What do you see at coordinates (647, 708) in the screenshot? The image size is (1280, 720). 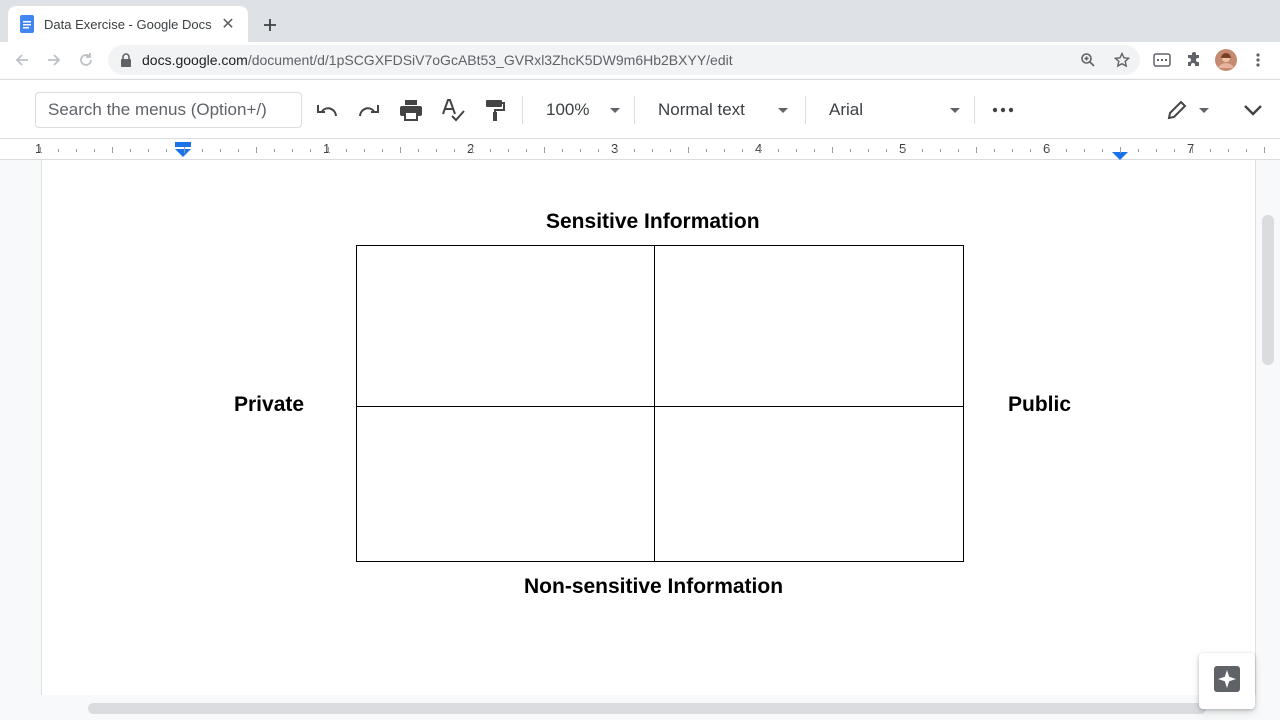 I see `horizontal-scrollbar` at bounding box center [647, 708].